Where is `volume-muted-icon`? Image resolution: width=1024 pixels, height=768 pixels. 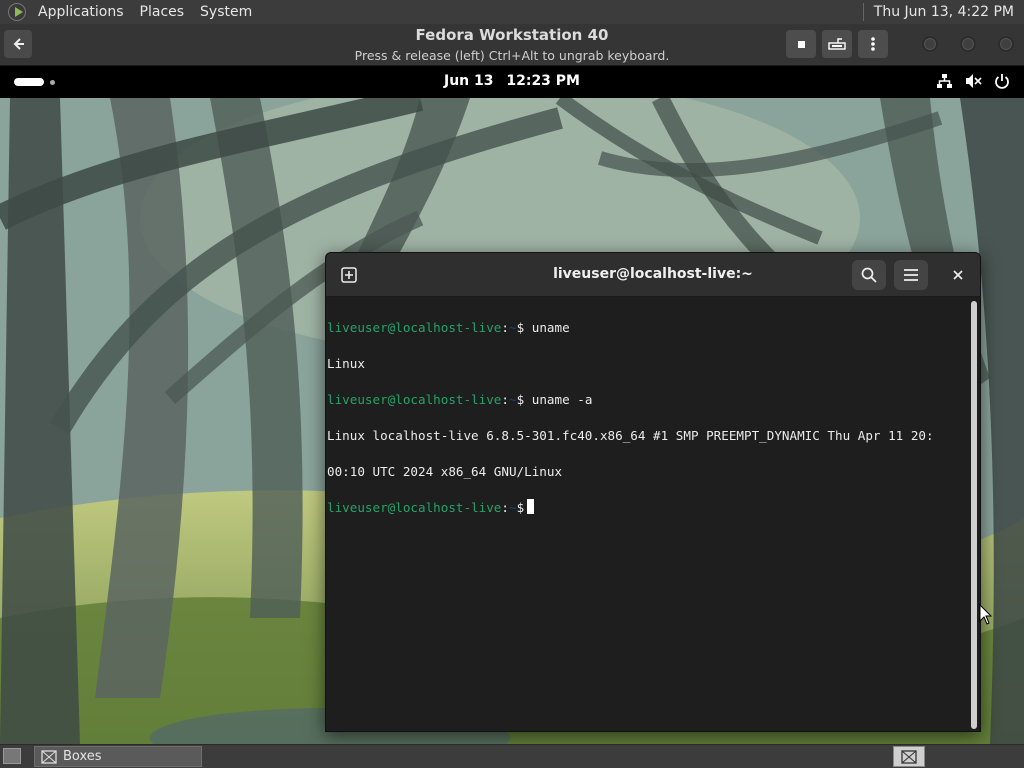
volume-muted-icon is located at coordinates (974, 81).